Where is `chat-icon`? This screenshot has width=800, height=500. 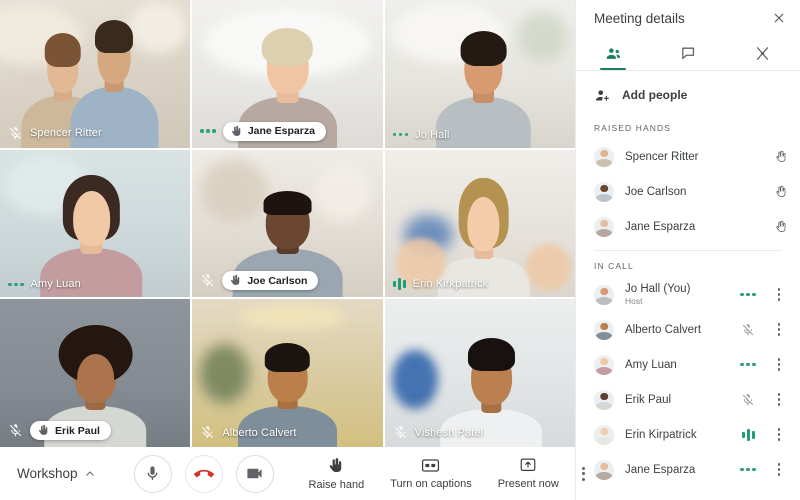
chat-icon is located at coordinates (687, 53).